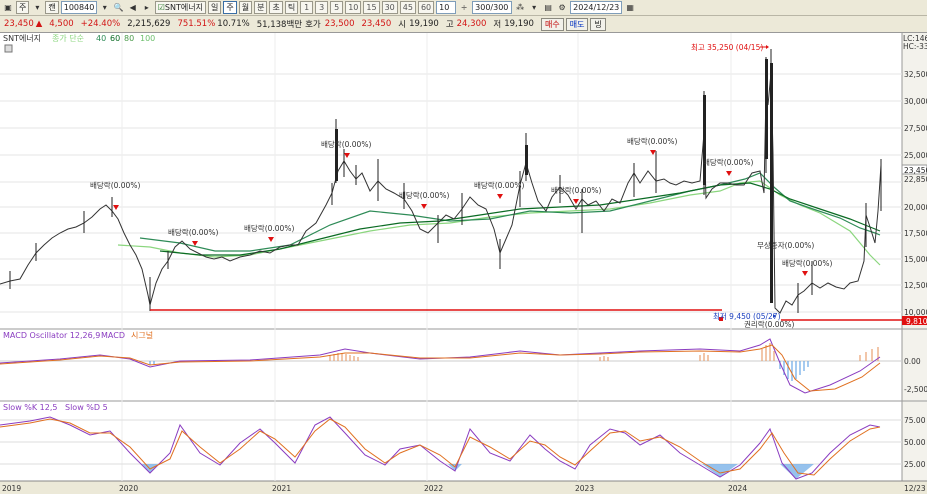  I want to click on change-percent: +24.40%, so click(100, 24).